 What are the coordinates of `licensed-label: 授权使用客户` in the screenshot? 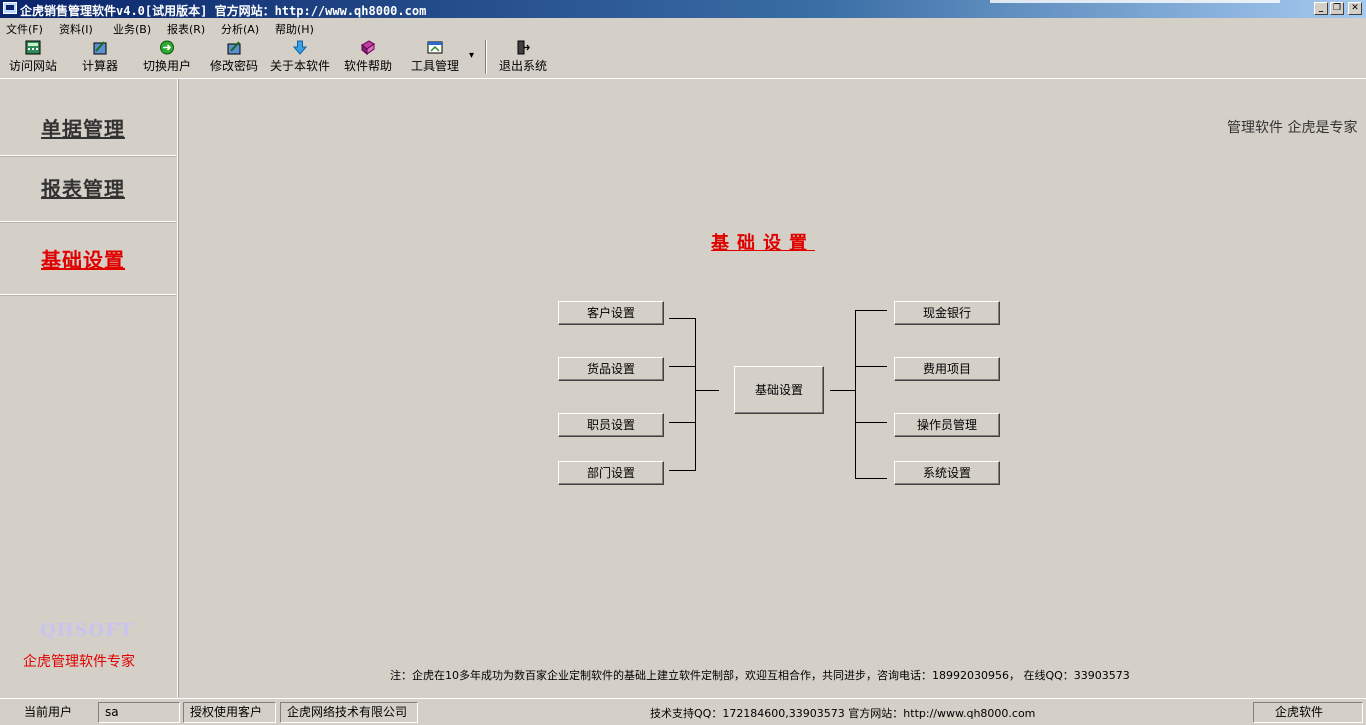 It's located at (229, 712).